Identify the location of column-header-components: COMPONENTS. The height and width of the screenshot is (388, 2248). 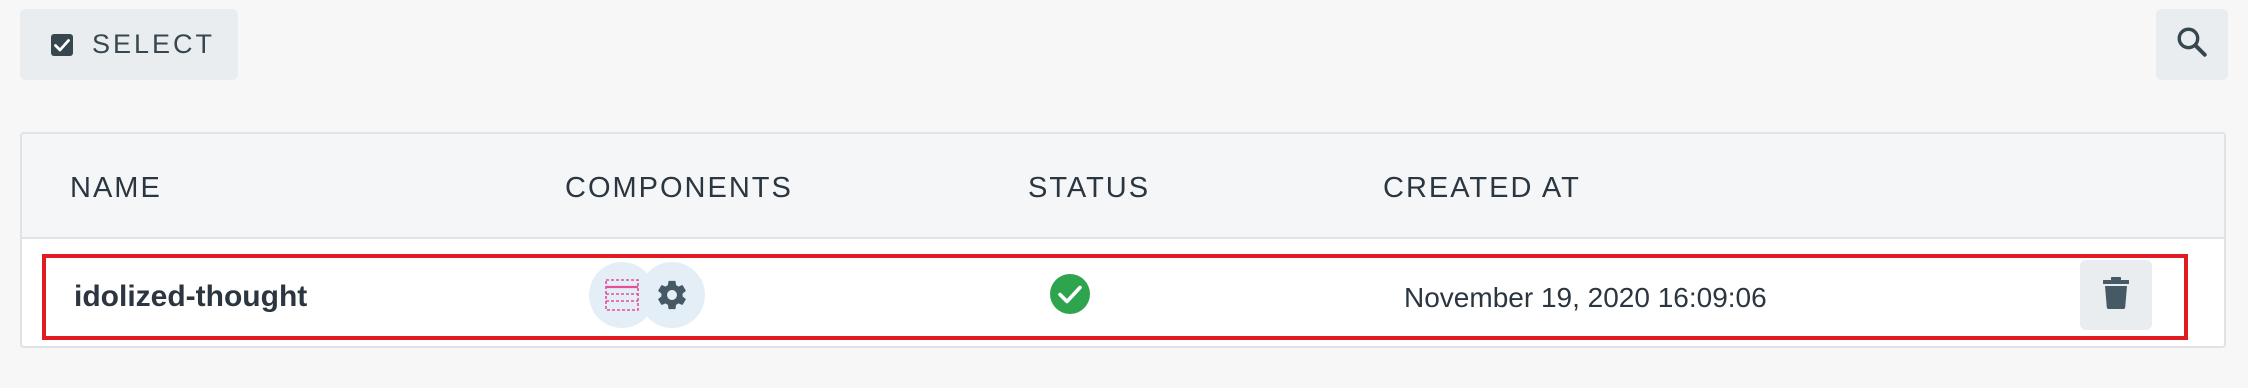
(679, 188).